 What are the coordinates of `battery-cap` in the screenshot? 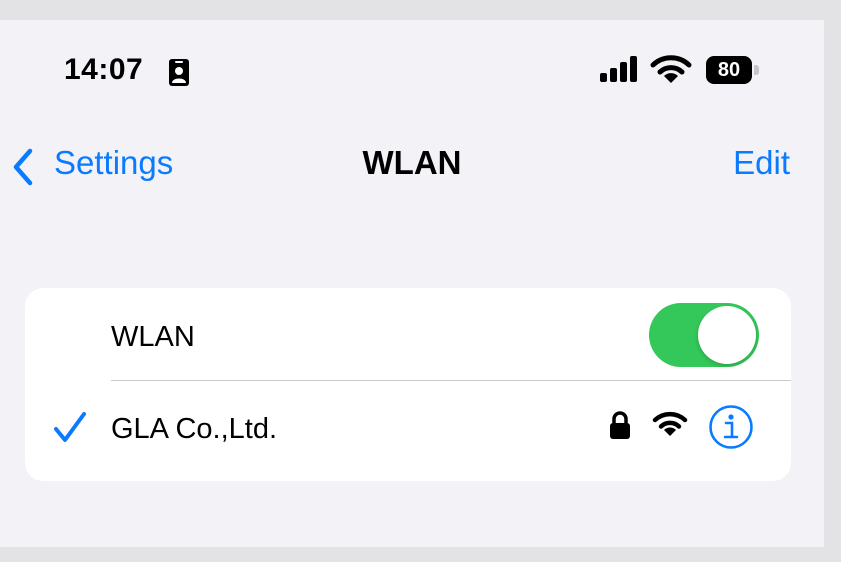 It's located at (756, 70).